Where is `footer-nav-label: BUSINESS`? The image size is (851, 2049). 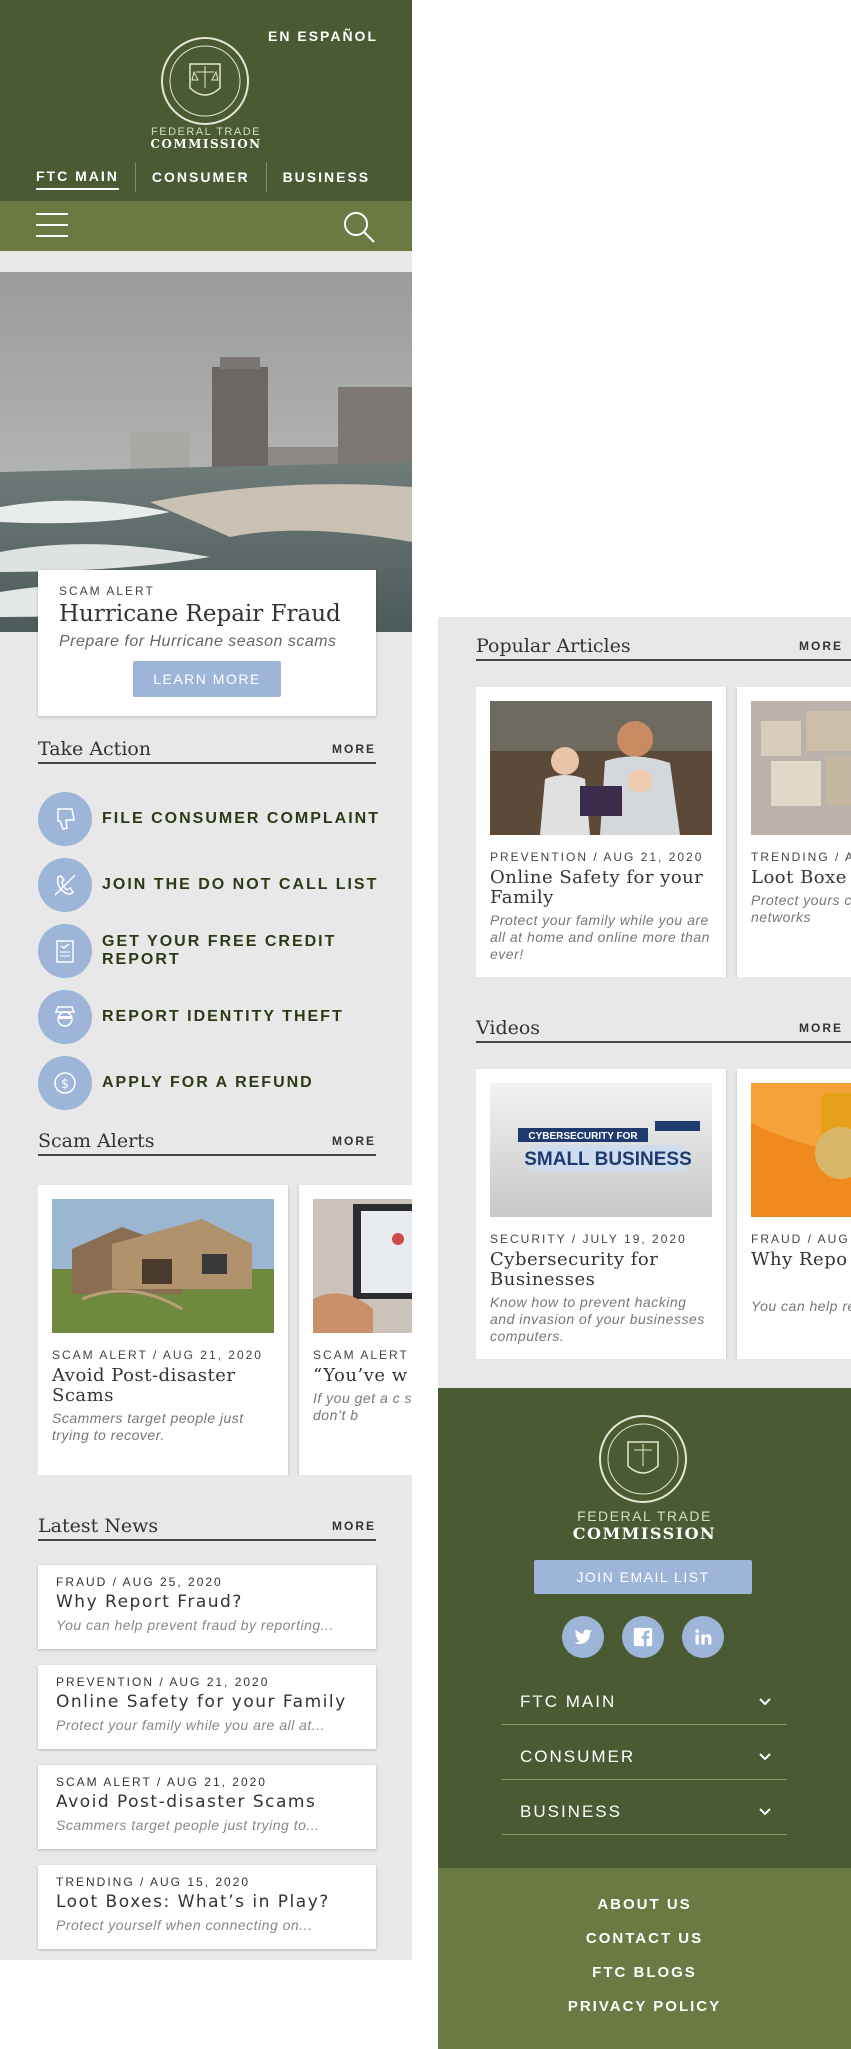
footer-nav-label: BUSINESS is located at coordinates (571, 1811).